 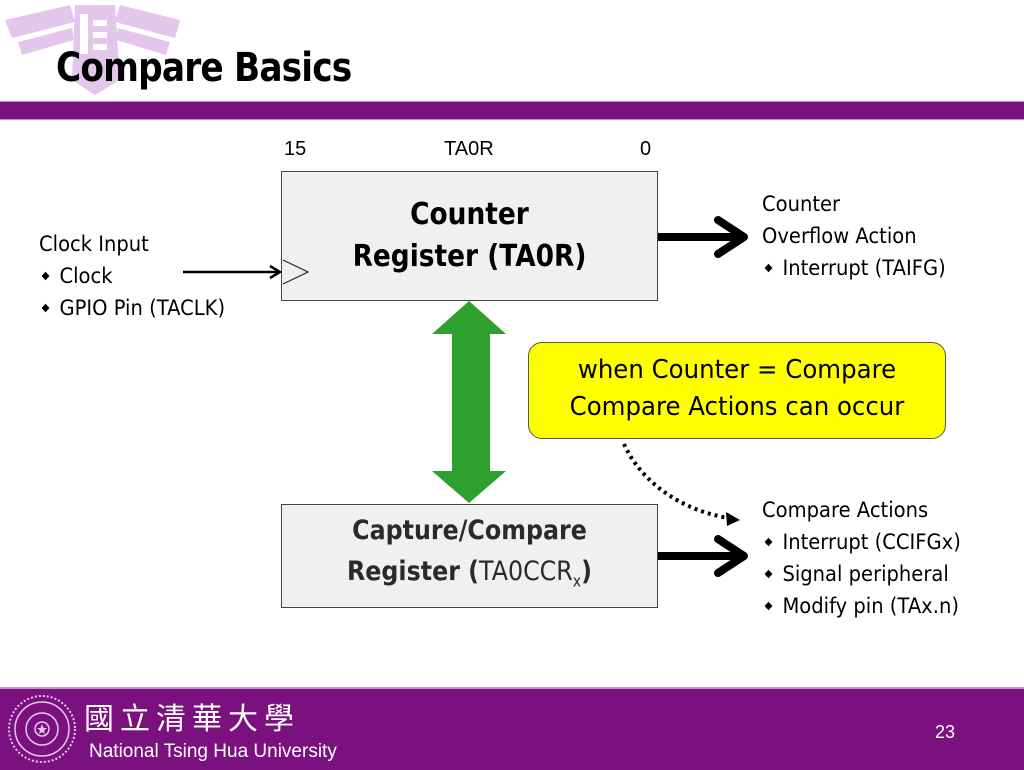 What do you see at coordinates (733, 519) in the screenshot?
I see `dotted-arrowhead-icon` at bounding box center [733, 519].